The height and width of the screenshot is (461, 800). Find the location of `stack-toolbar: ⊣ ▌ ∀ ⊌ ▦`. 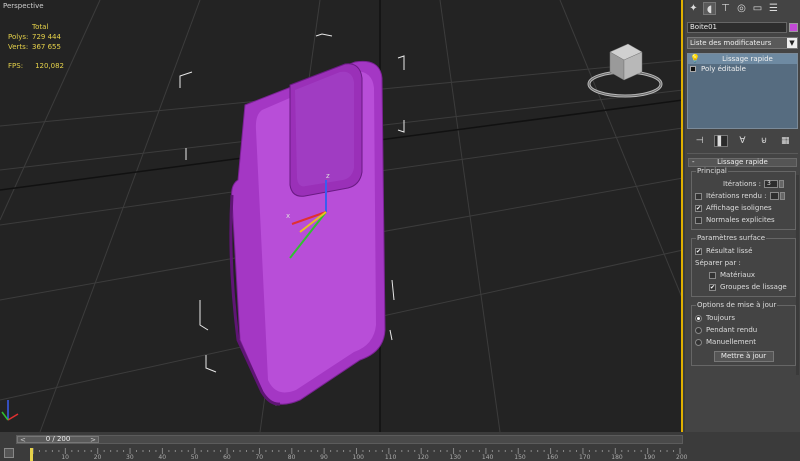

stack-toolbar: ⊣ ▌ ∀ ⊌ ▦ is located at coordinates (742, 142).